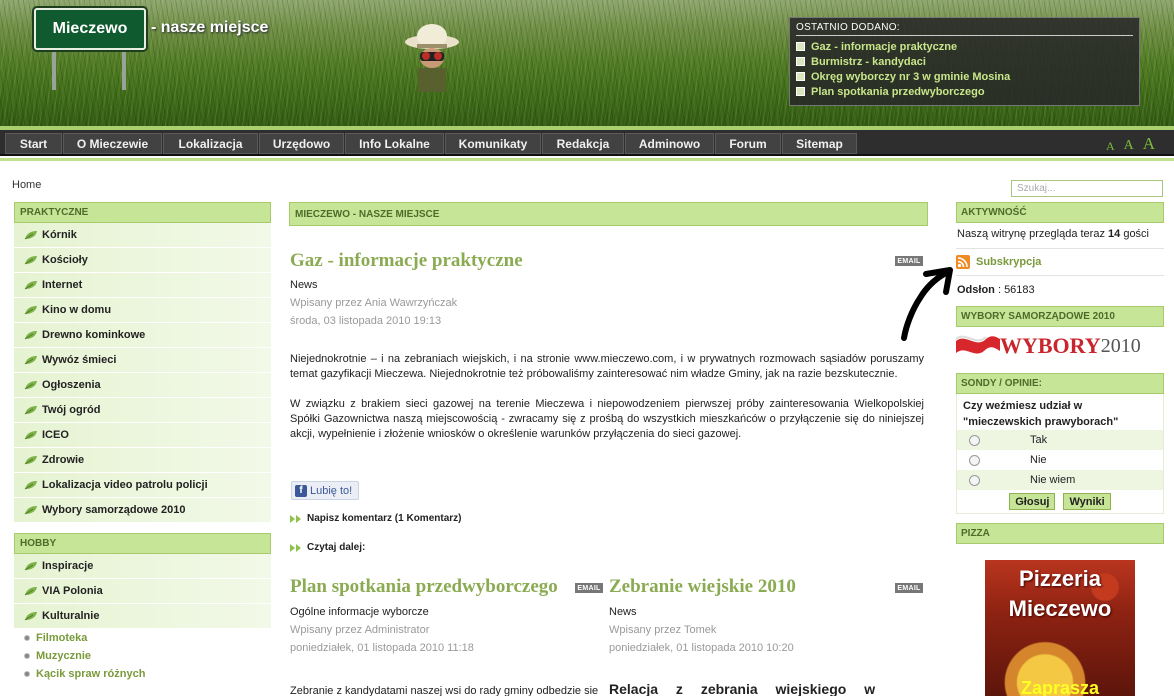 The image size is (1174, 696). What do you see at coordinates (90, 29) in the screenshot?
I see `site-logo: Mieczewo` at bounding box center [90, 29].